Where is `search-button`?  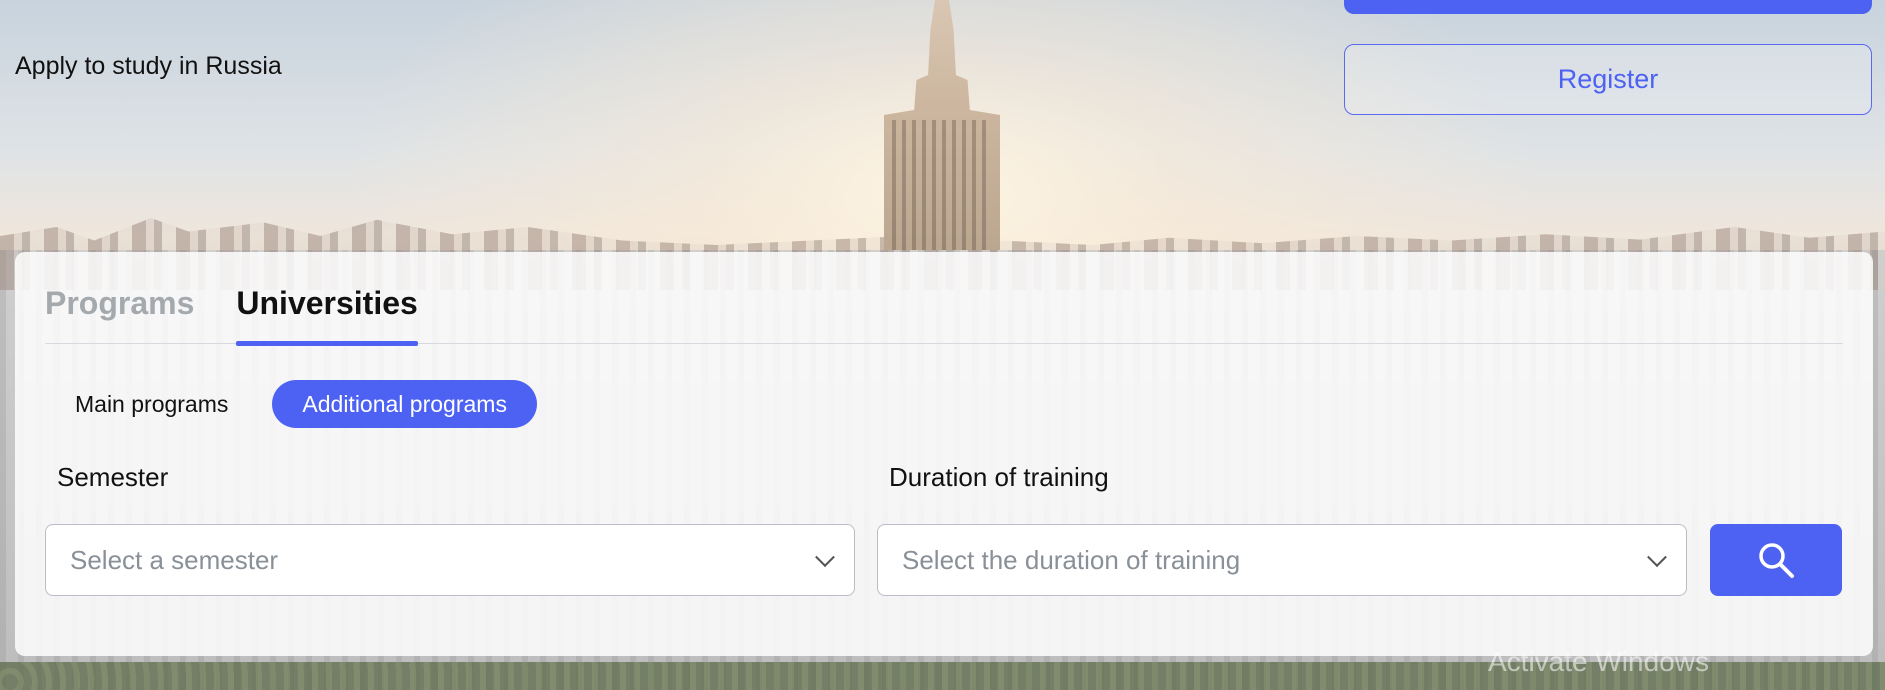 search-button is located at coordinates (1776, 560).